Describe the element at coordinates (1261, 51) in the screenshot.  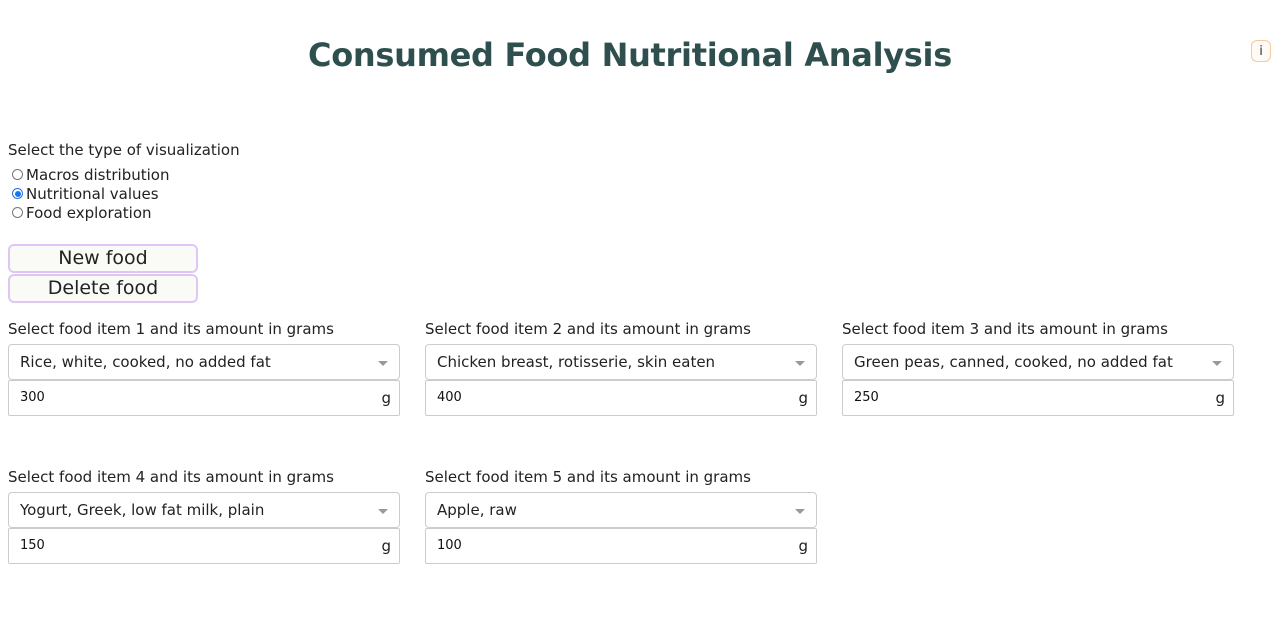
I see `info-button: i` at that location.